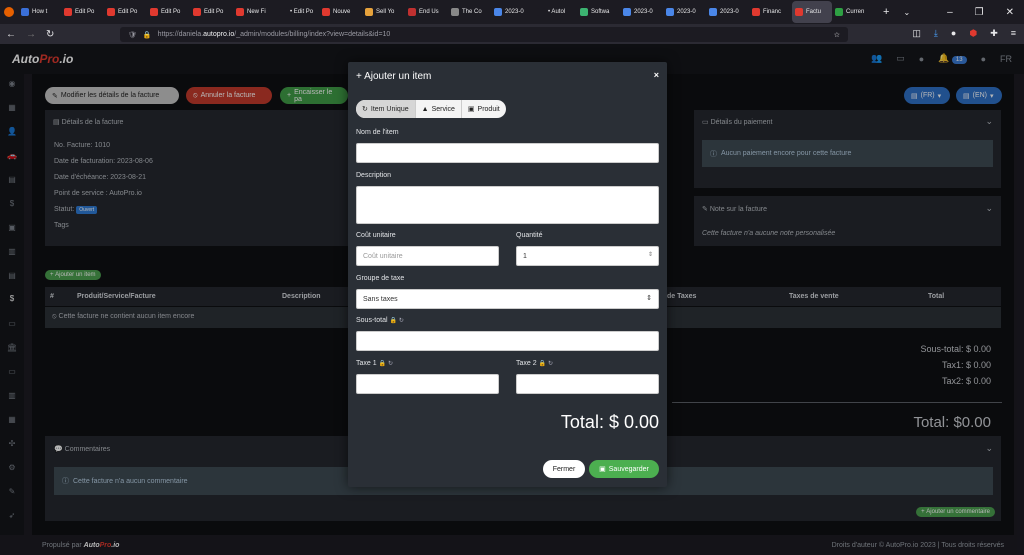 The image size is (1024, 555). What do you see at coordinates (650, 254) in the screenshot?
I see `stepper-arrows-icon: ⇕` at bounding box center [650, 254].